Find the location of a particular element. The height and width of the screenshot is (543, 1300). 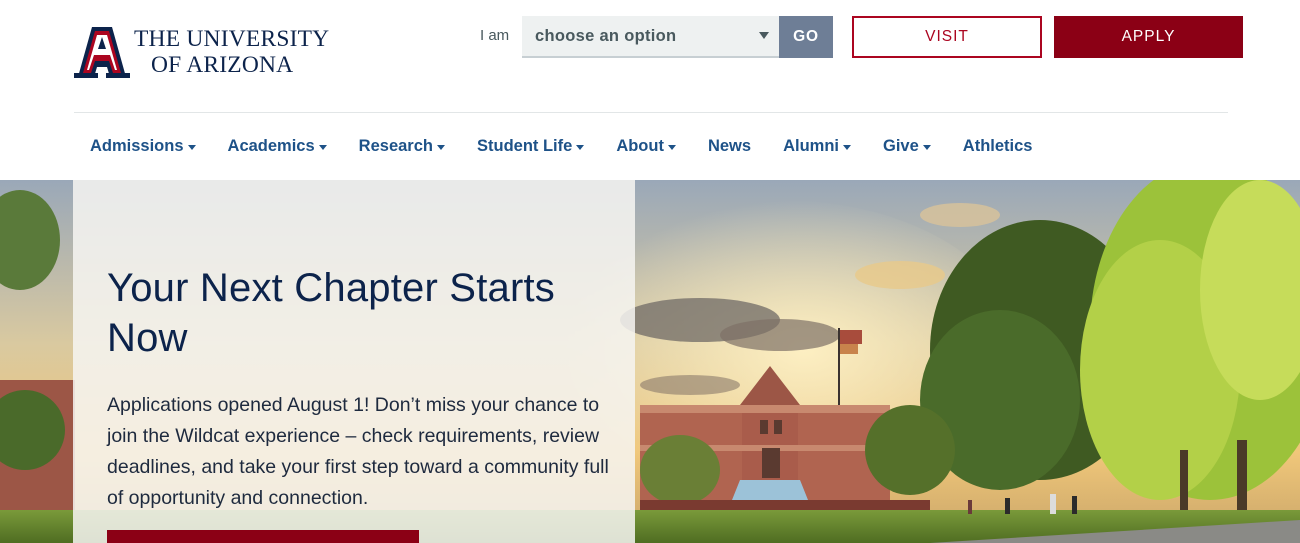

audience-select-value: choose an option is located at coordinates (606, 36).